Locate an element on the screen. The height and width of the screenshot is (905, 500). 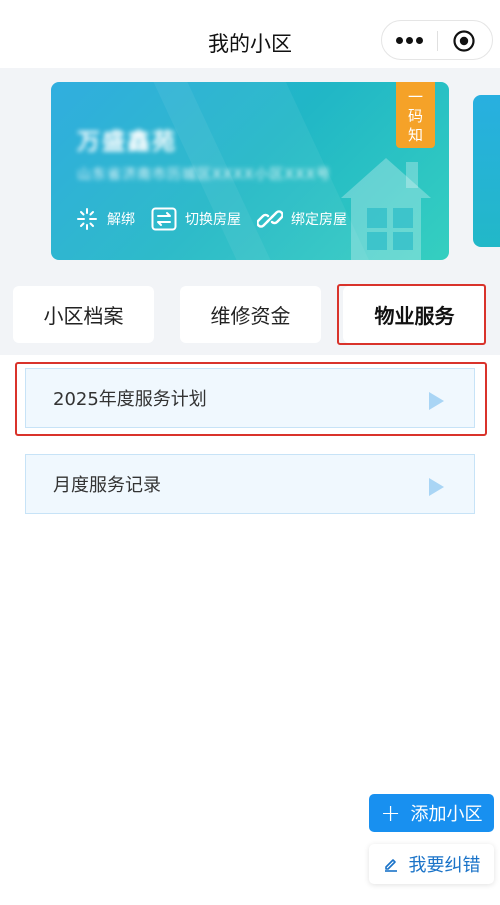
bind-house-label: 绑定房屋 is located at coordinates (319, 220).